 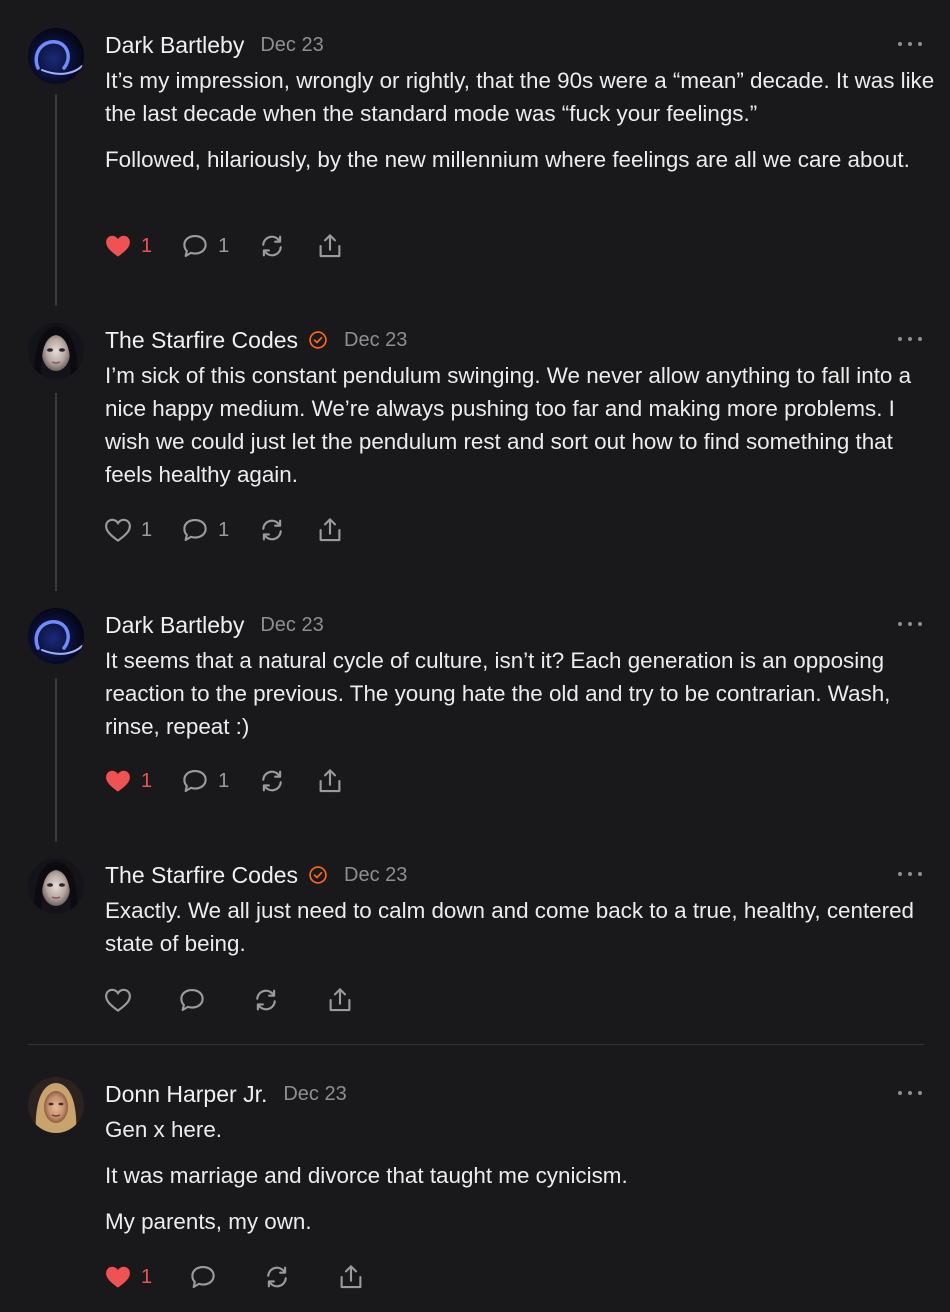 I want to click on blond-portrait-avatar-image, so click(x=56, y=1105).